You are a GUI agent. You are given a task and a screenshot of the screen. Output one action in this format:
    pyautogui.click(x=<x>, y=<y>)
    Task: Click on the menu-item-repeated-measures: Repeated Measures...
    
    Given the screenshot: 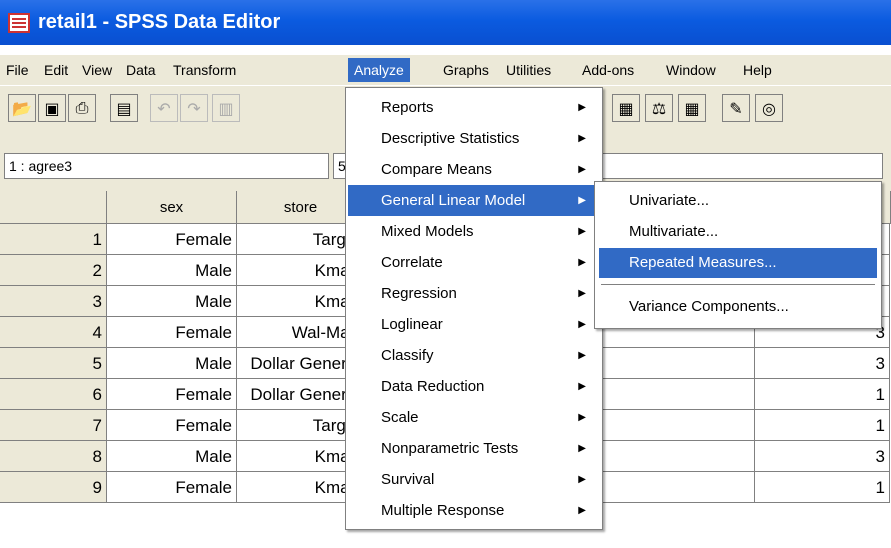 What is the action you would take?
    pyautogui.click(x=738, y=263)
    